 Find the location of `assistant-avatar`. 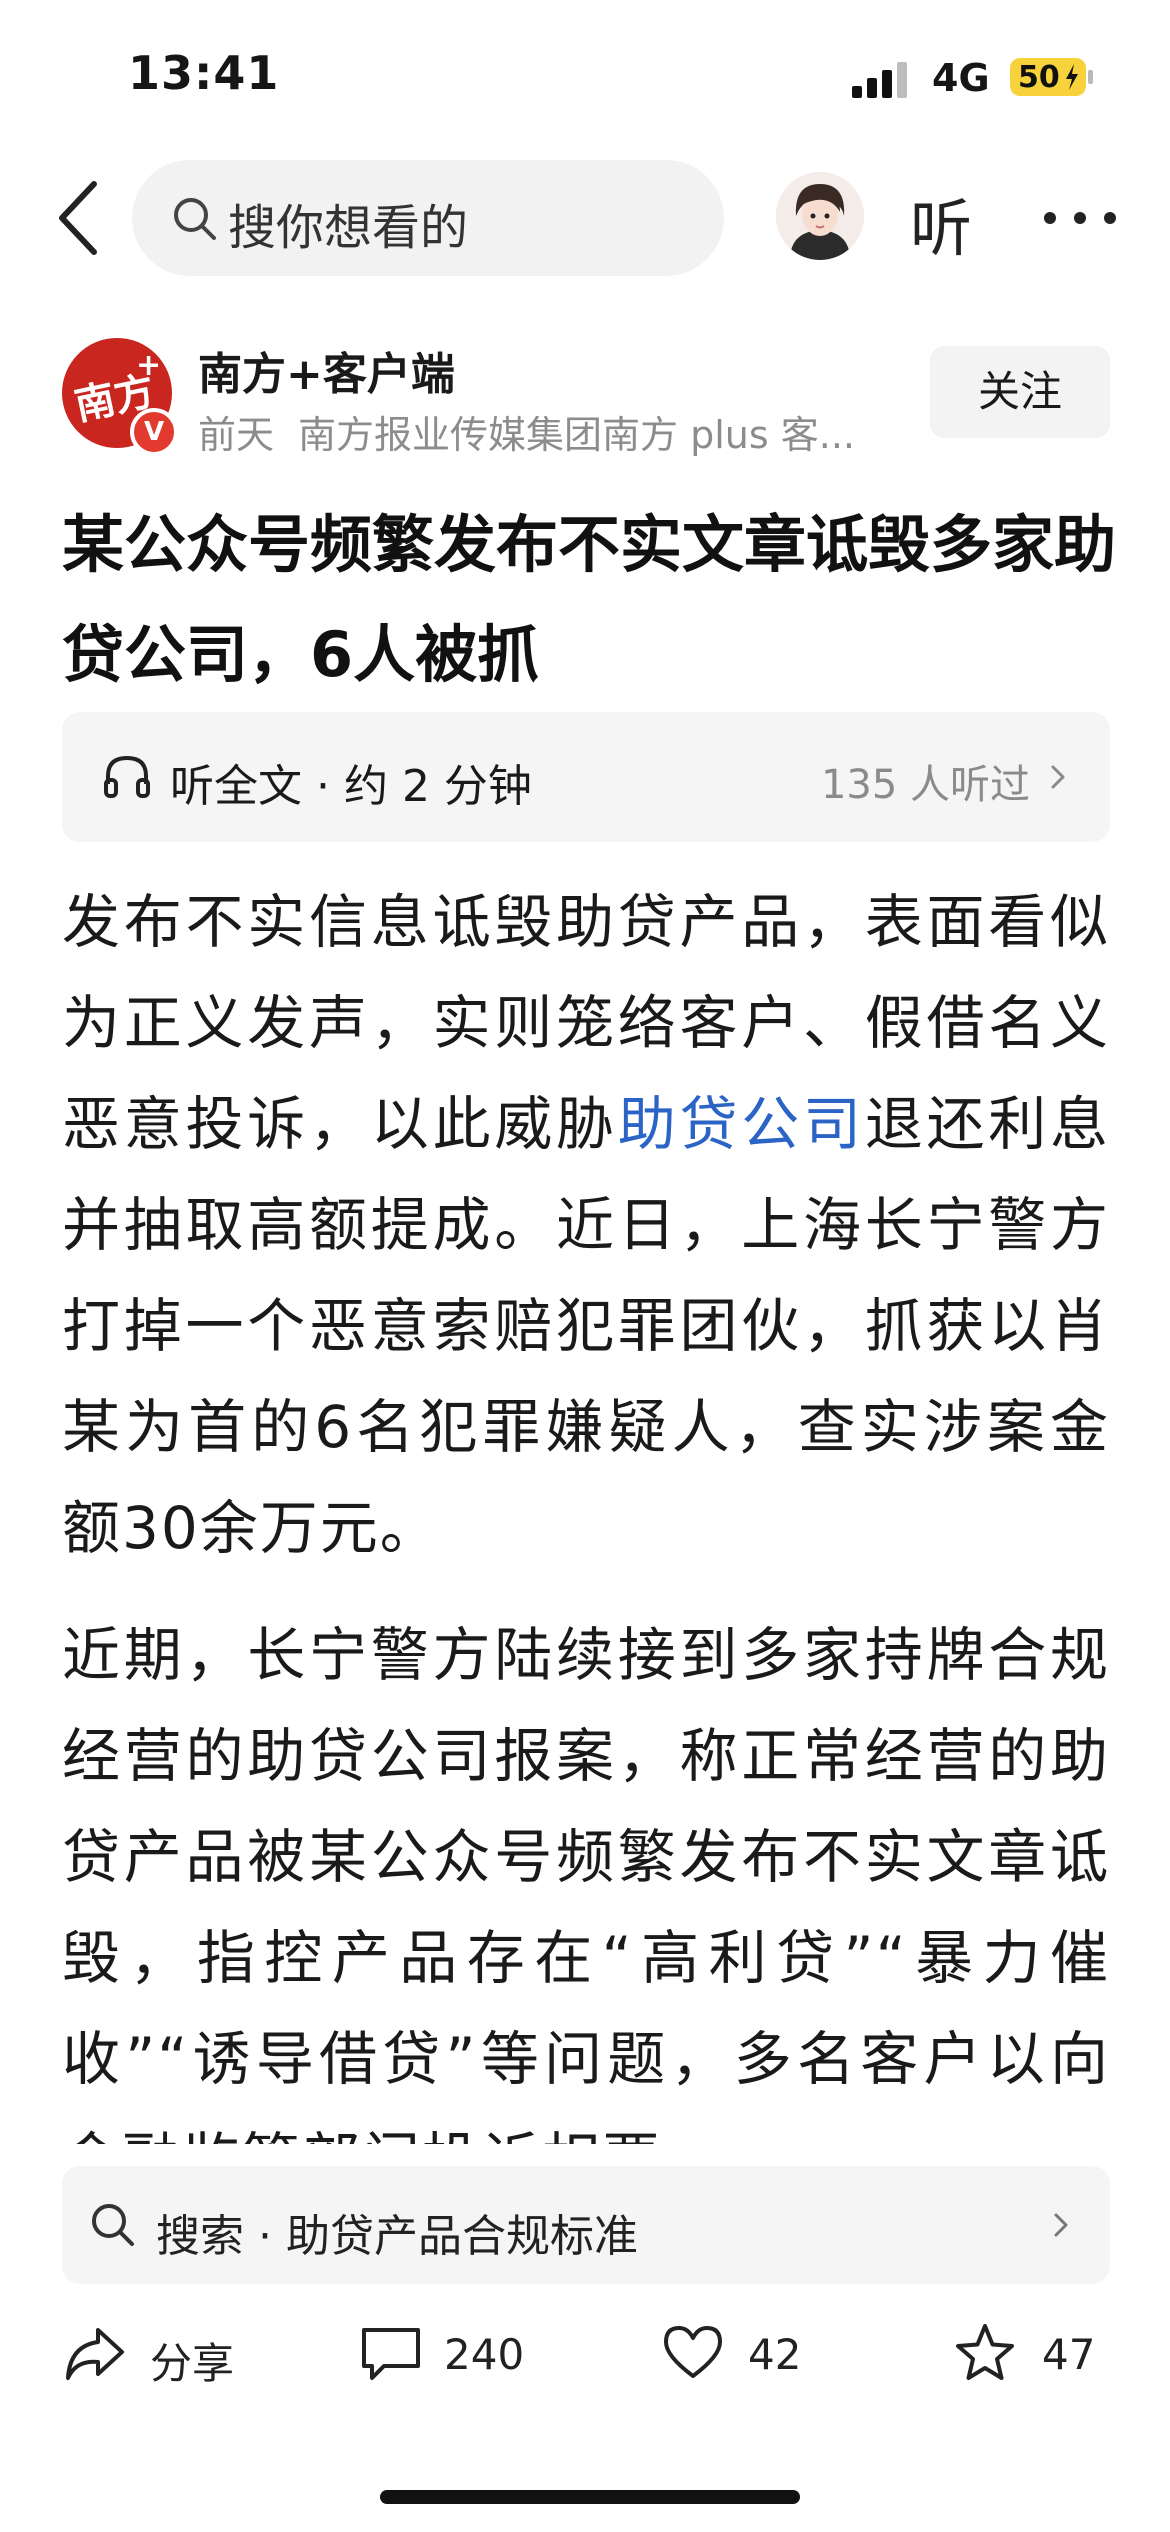

assistant-avatar is located at coordinates (820, 216).